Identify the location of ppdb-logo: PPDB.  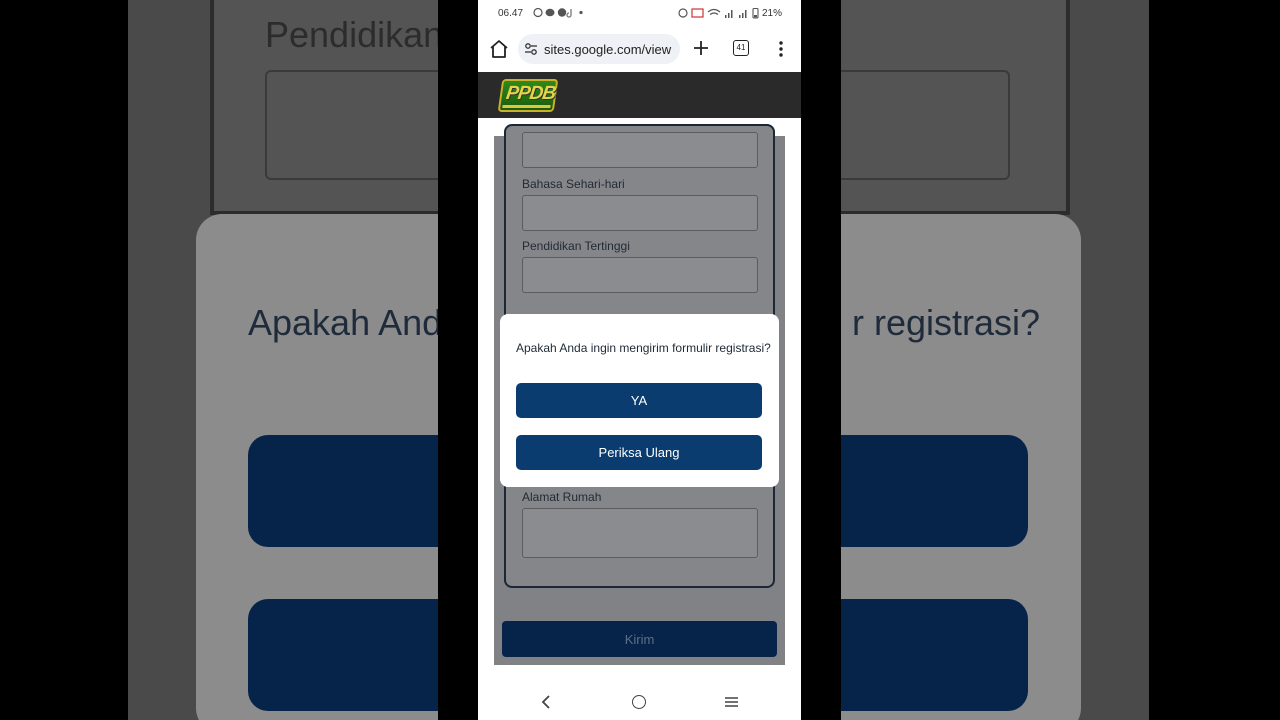
(528, 95).